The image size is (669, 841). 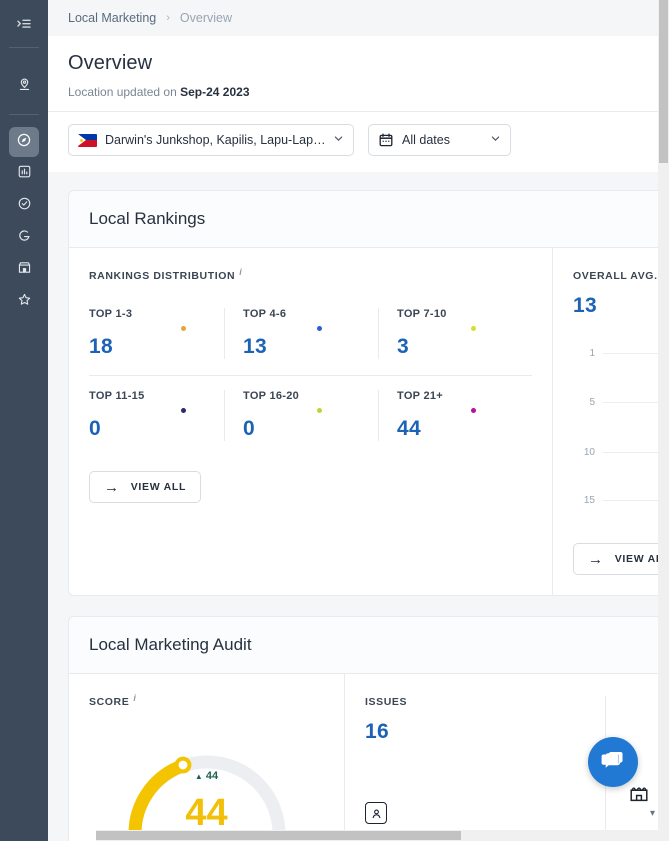 I want to click on storefront-icon, so click(x=639, y=793).